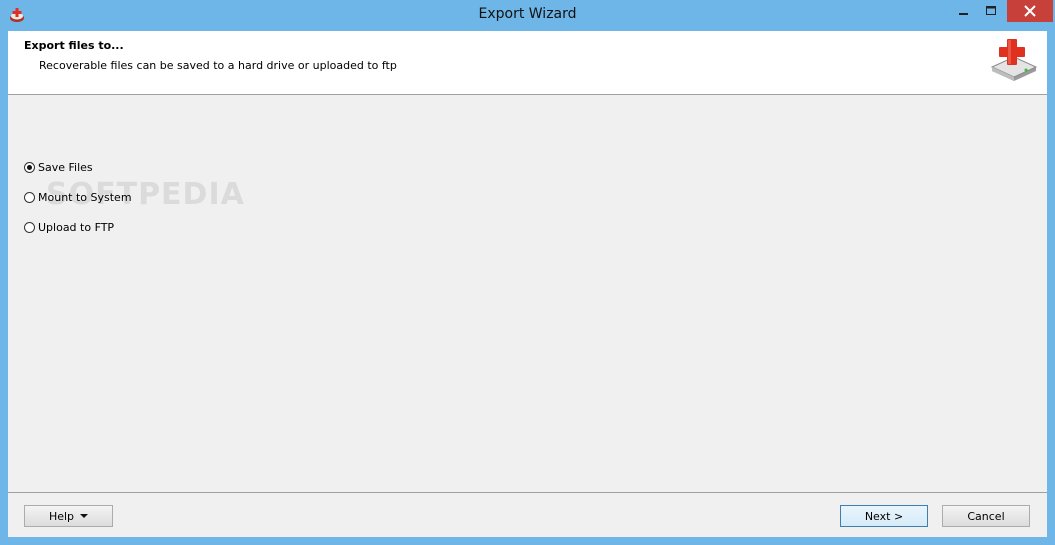 The width and height of the screenshot is (1055, 545). I want to click on close-icon, so click(1030, 11).